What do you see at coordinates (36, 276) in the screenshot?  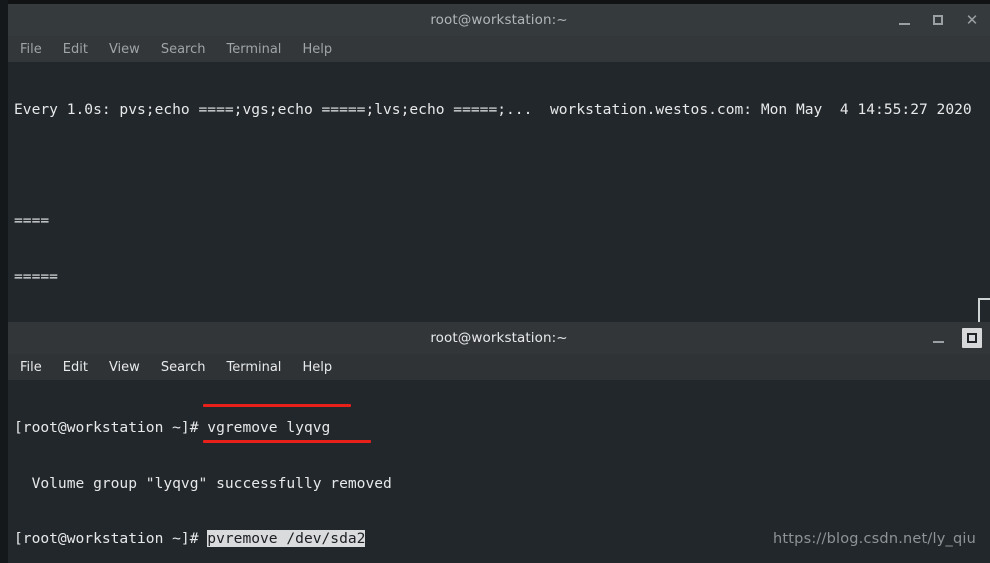 I see `terminal-line: =====` at bounding box center [36, 276].